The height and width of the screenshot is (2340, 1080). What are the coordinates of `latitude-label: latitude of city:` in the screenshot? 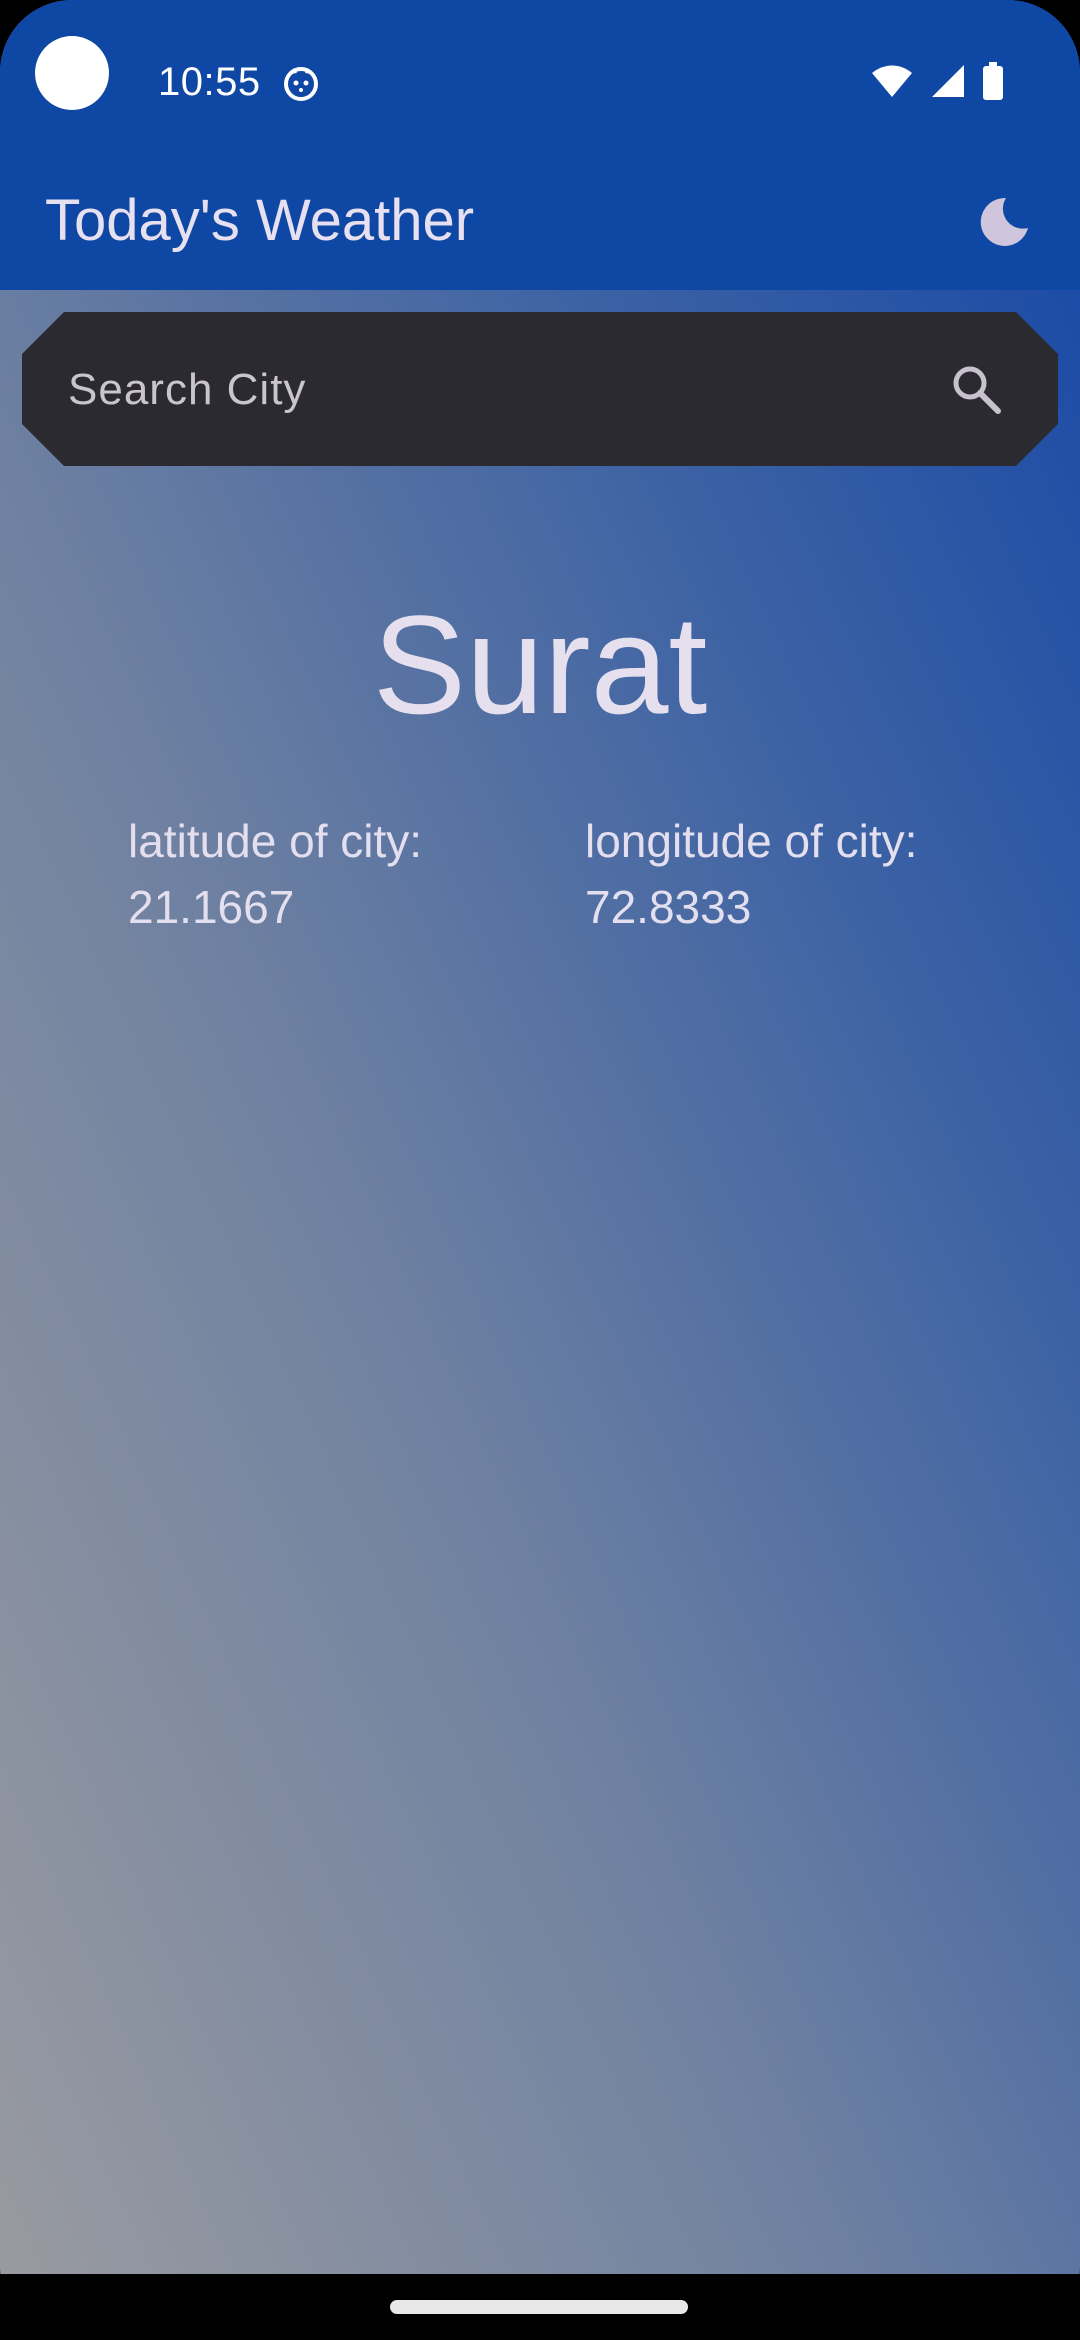 It's located at (275, 841).